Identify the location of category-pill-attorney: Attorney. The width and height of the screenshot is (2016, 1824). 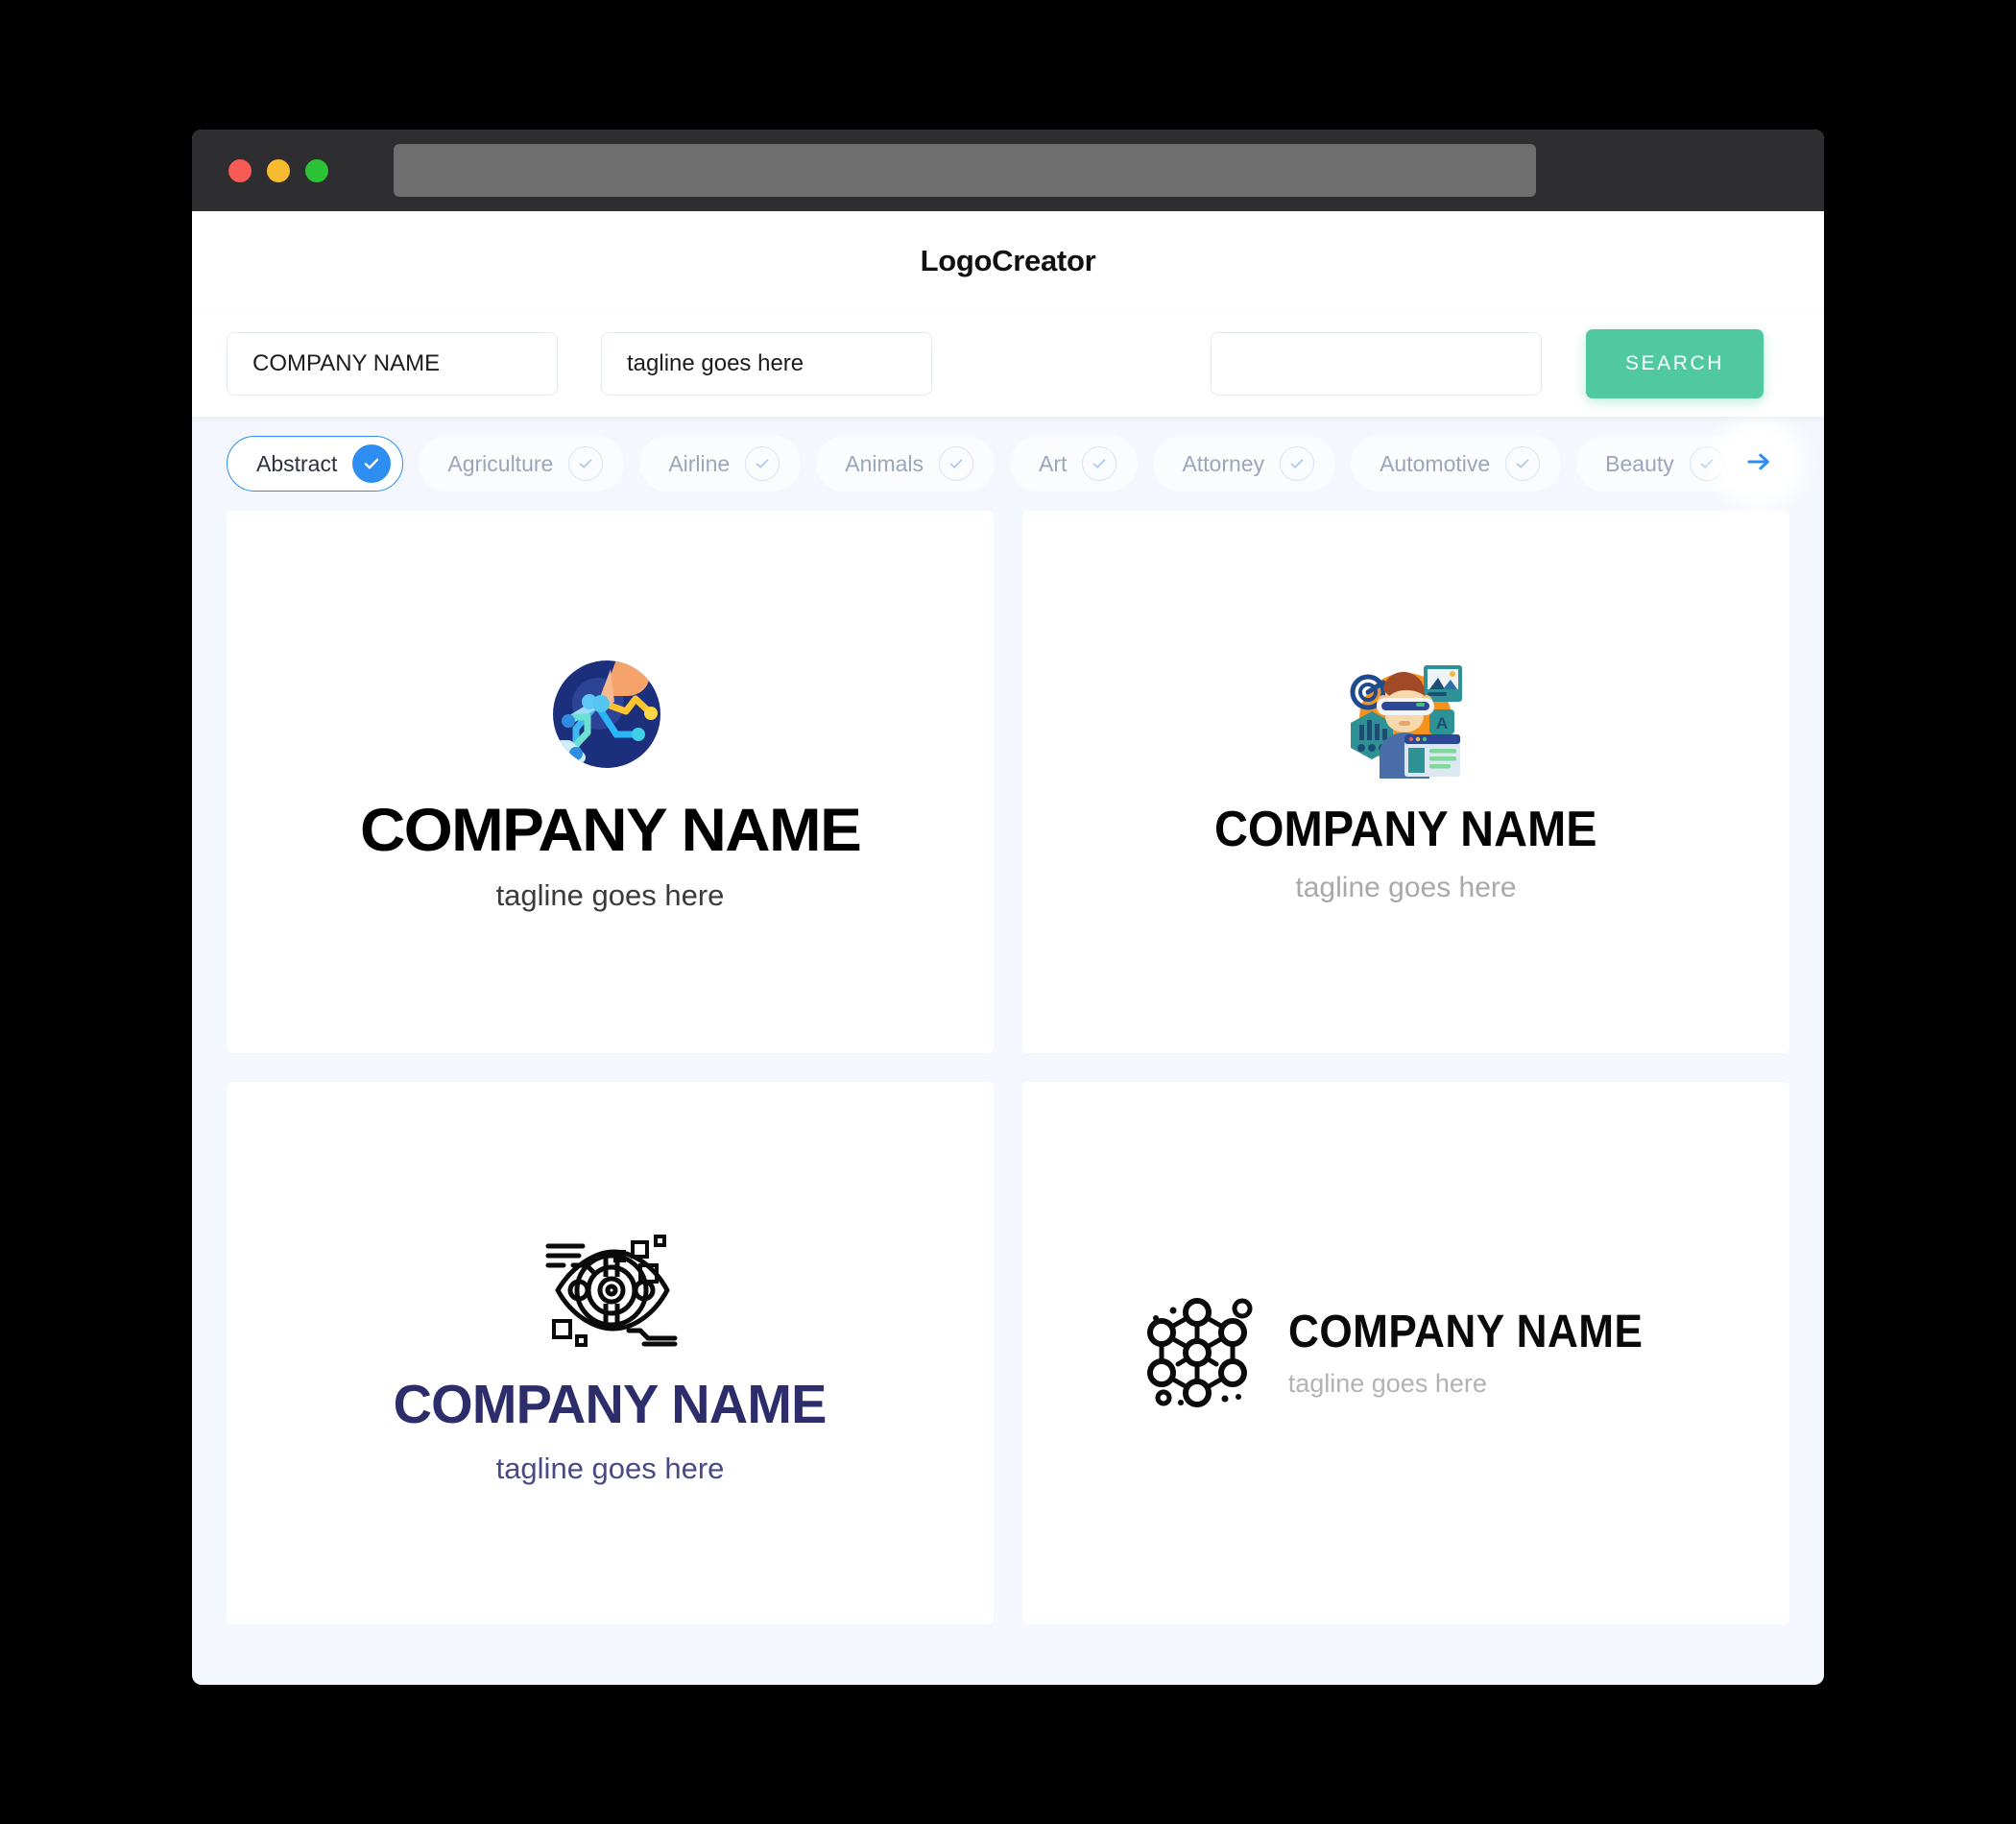
(1244, 464).